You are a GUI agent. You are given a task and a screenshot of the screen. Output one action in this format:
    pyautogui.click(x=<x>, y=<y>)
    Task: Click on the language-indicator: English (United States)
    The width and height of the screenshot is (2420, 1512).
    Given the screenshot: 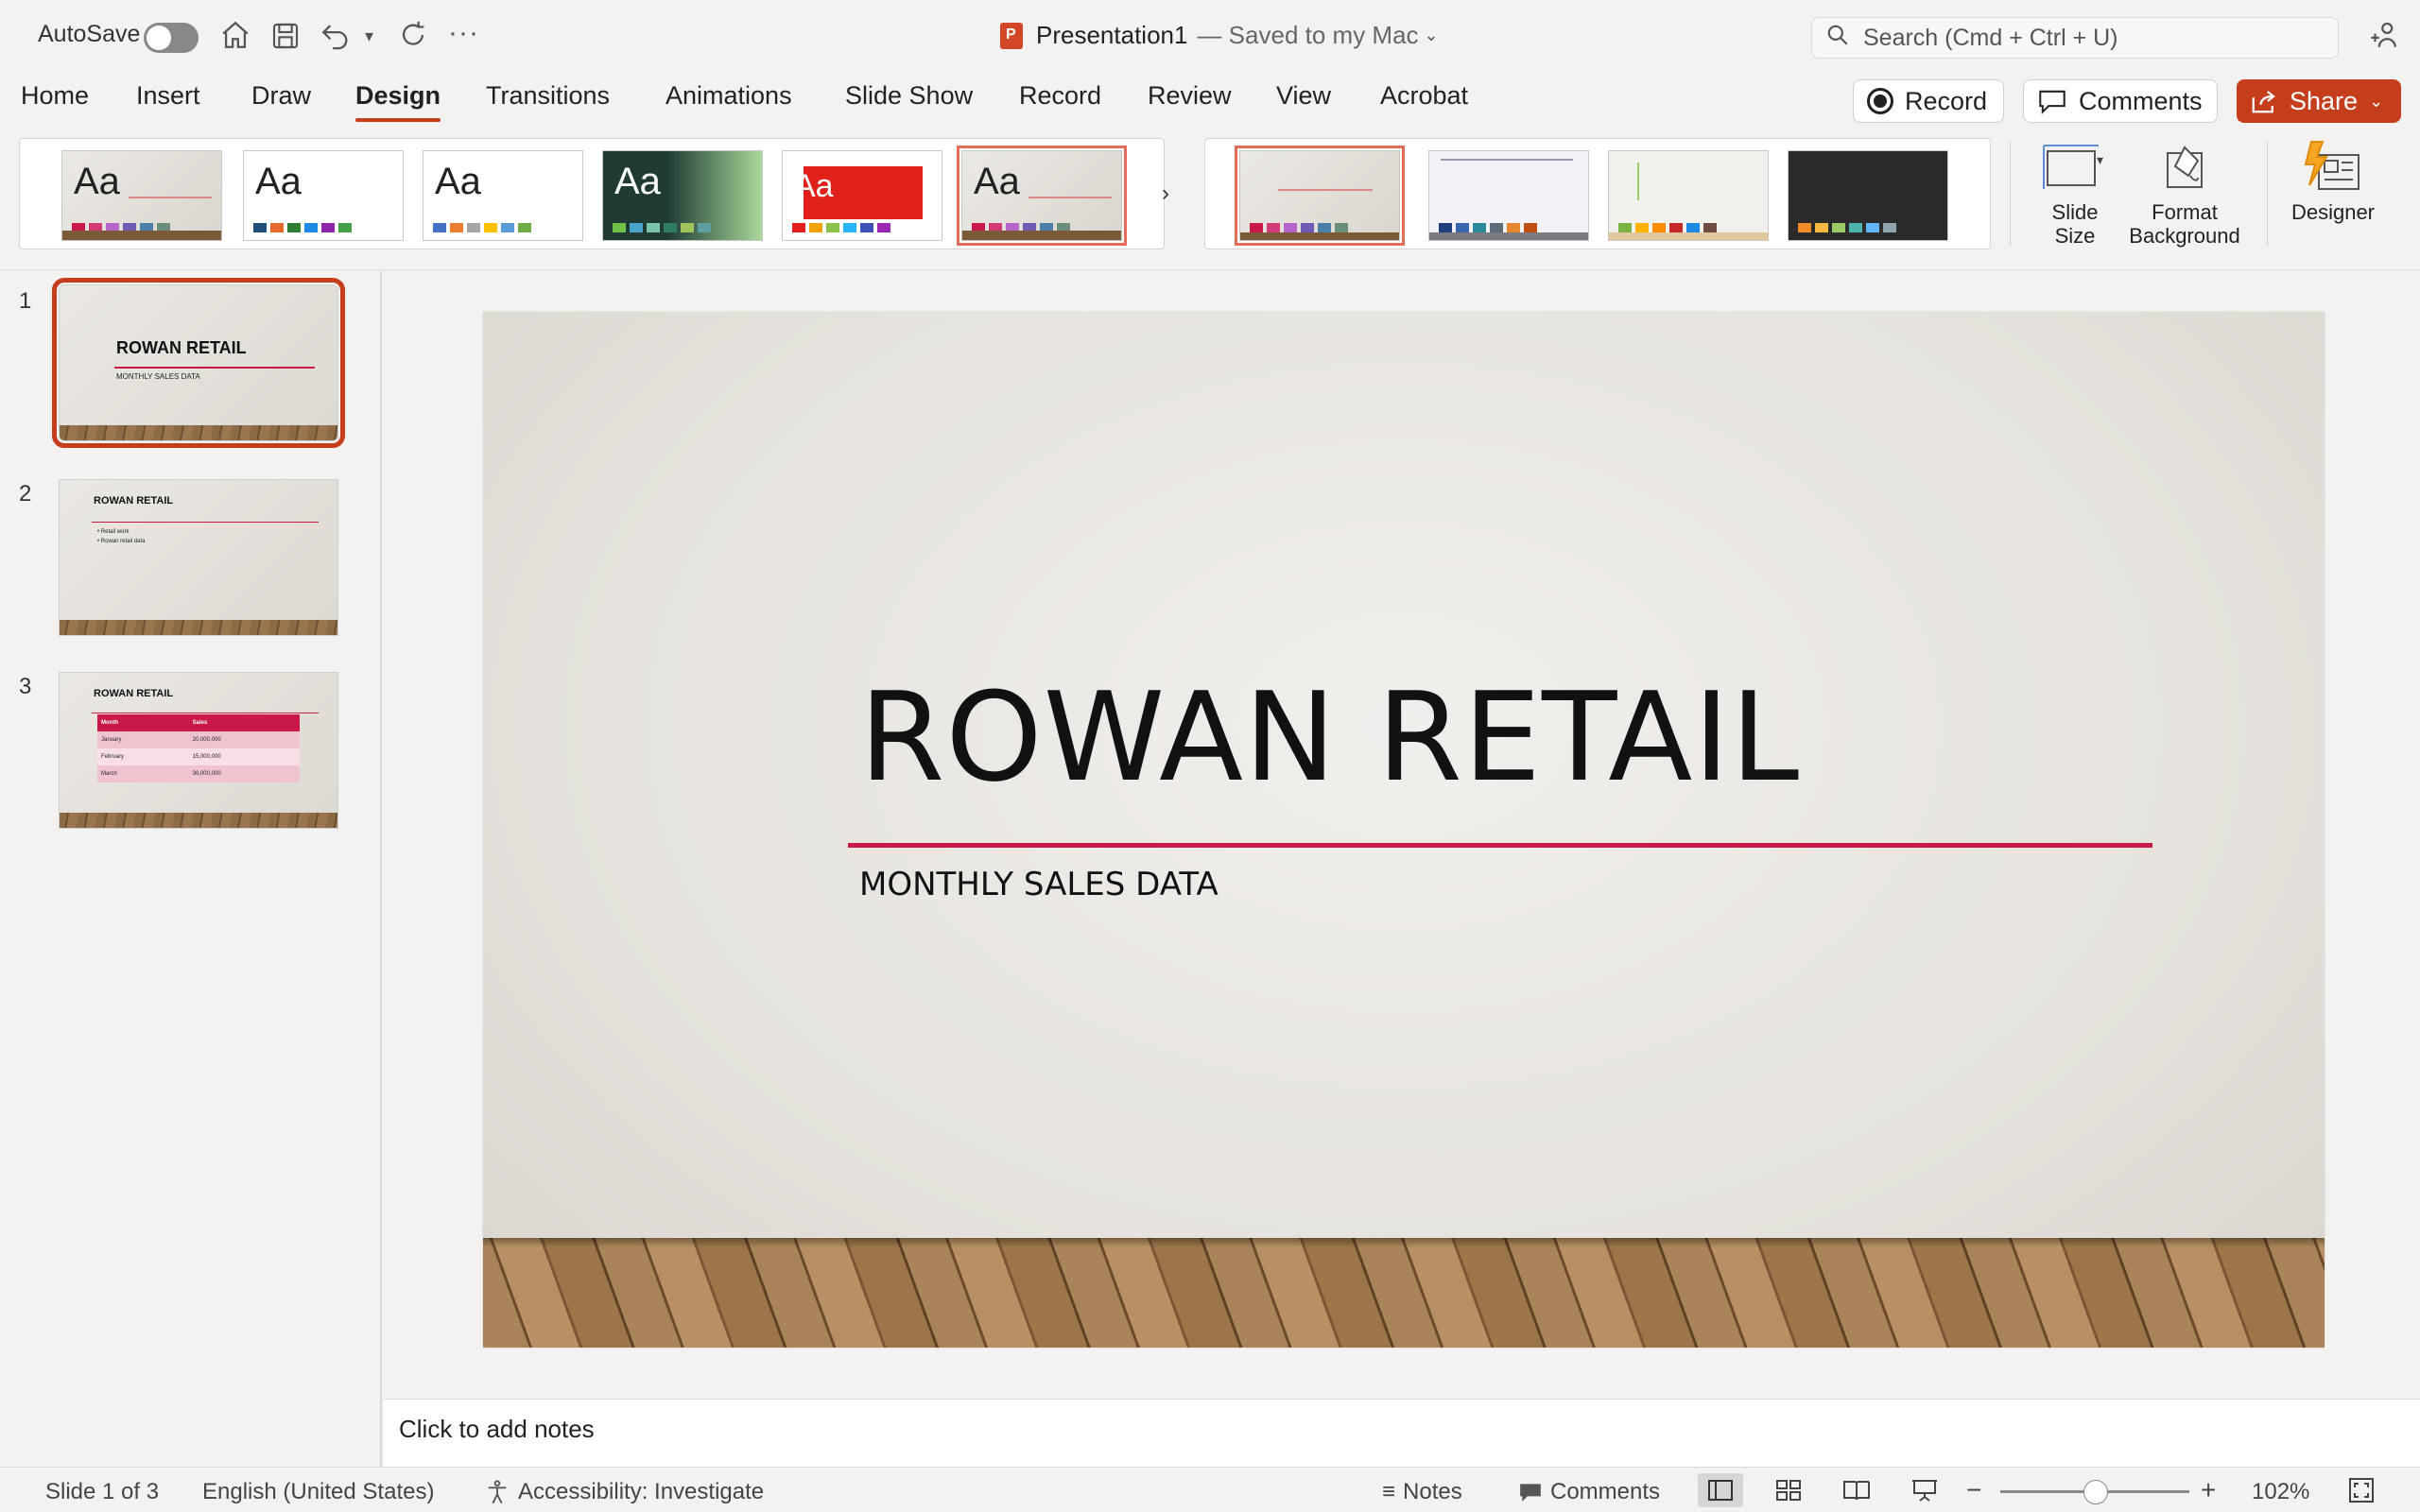 What is the action you would take?
    pyautogui.click(x=318, y=1492)
    